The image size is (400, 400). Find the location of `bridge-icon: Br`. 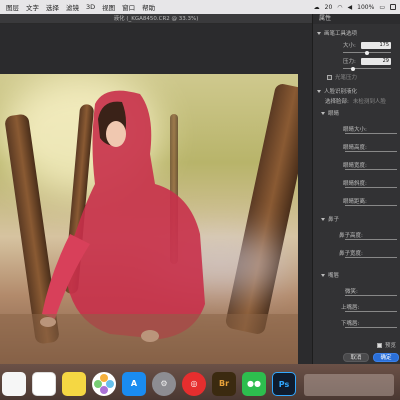

bridge-icon: Br is located at coordinates (224, 384).